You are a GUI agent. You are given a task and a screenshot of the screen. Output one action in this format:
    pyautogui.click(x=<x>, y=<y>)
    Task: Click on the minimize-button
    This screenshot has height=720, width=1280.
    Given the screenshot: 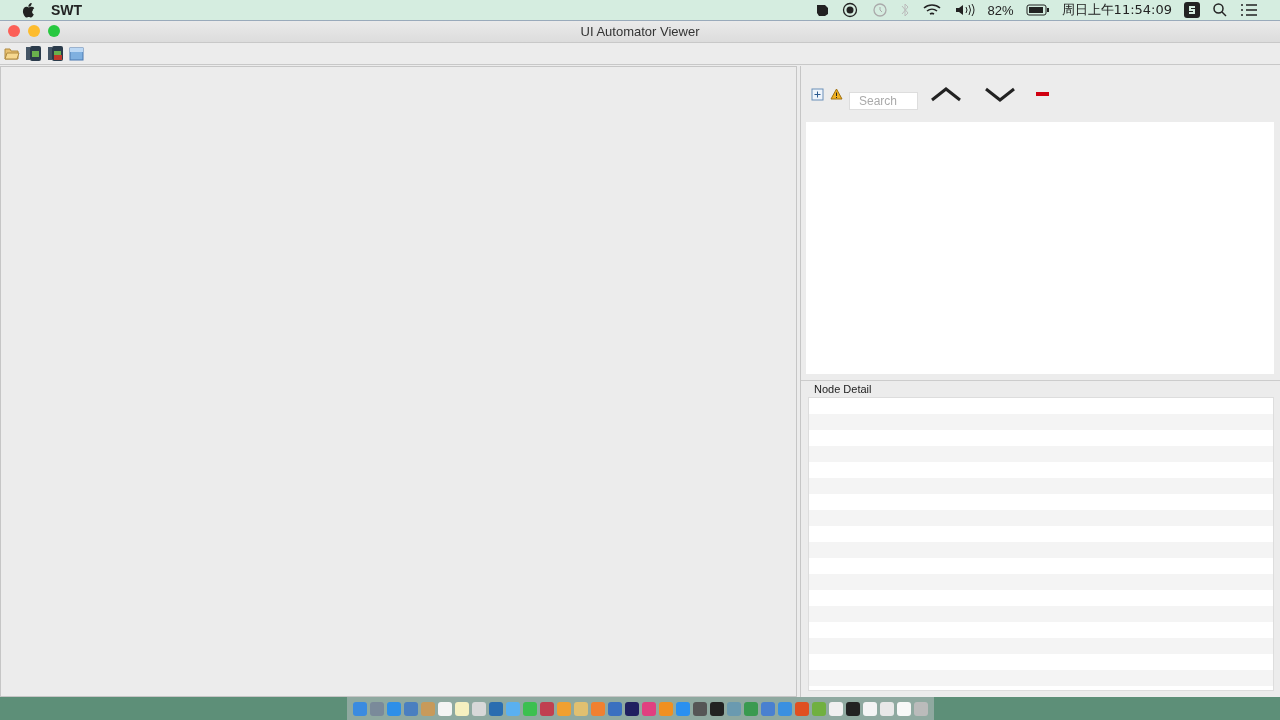 What is the action you would take?
    pyautogui.click(x=34, y=31)
    